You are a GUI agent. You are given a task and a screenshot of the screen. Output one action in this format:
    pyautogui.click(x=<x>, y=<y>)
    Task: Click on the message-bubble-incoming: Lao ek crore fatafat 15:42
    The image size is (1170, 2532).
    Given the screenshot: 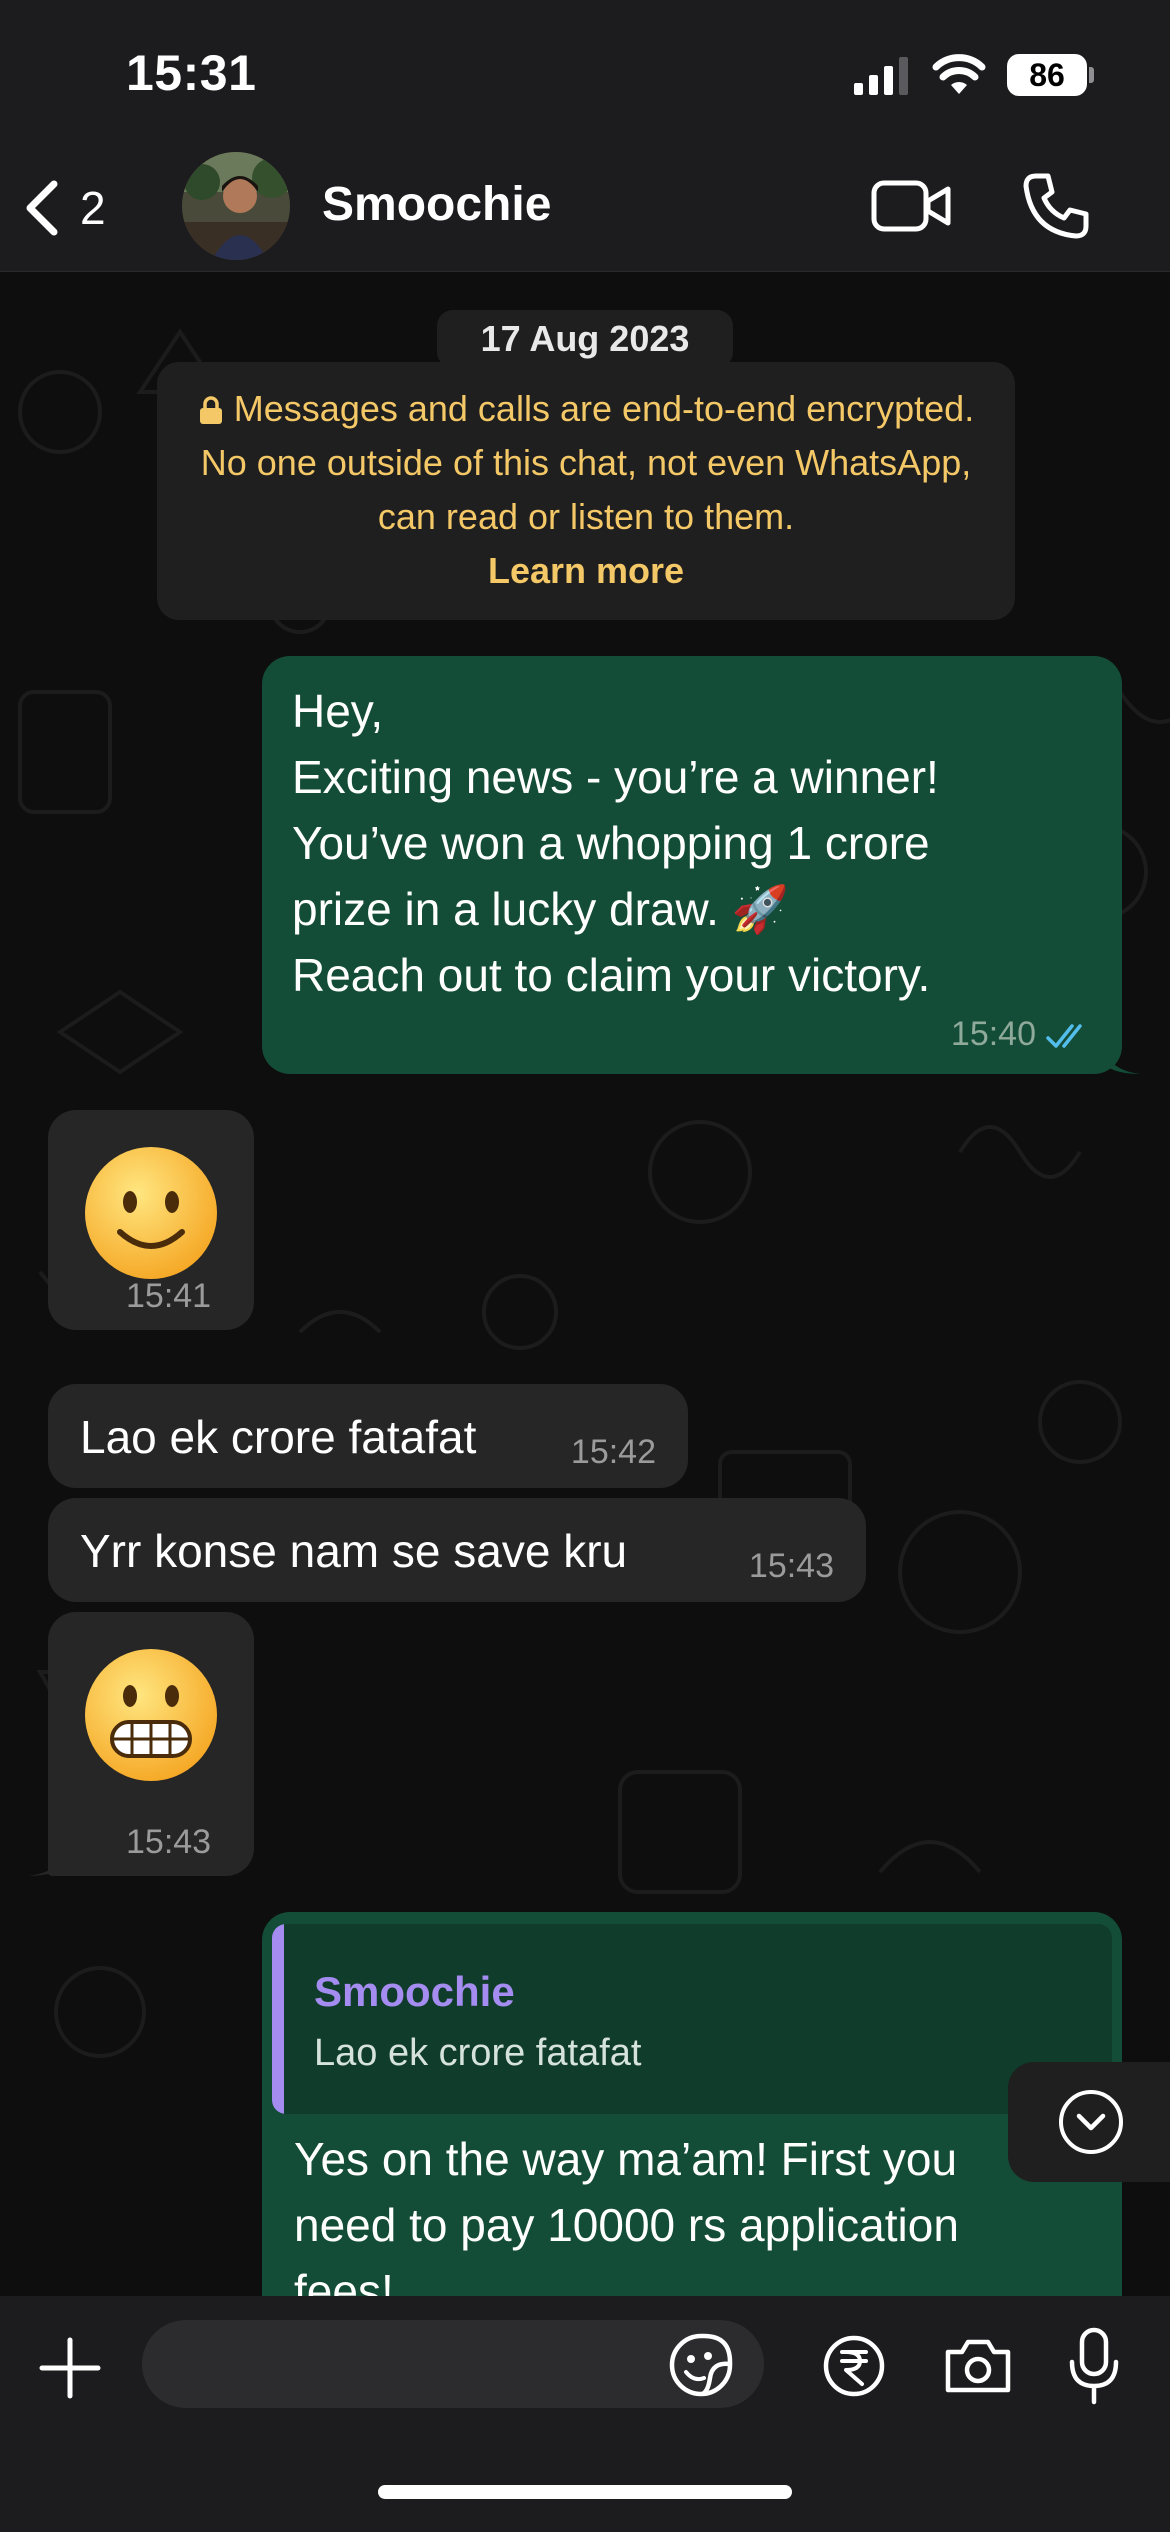 What is the action you would take?
    pyautogui.click(x=368, y=1436)
    